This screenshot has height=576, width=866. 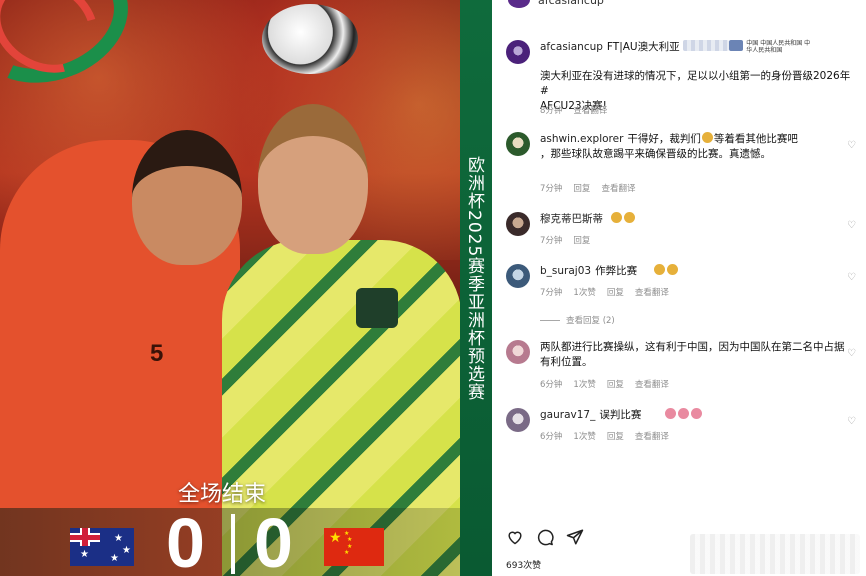 What do you see at coordinates (696, 271) in the screenshot?
I see `comment-text: b_suraj03 作弊比赛` at bounding box center [696, 271].